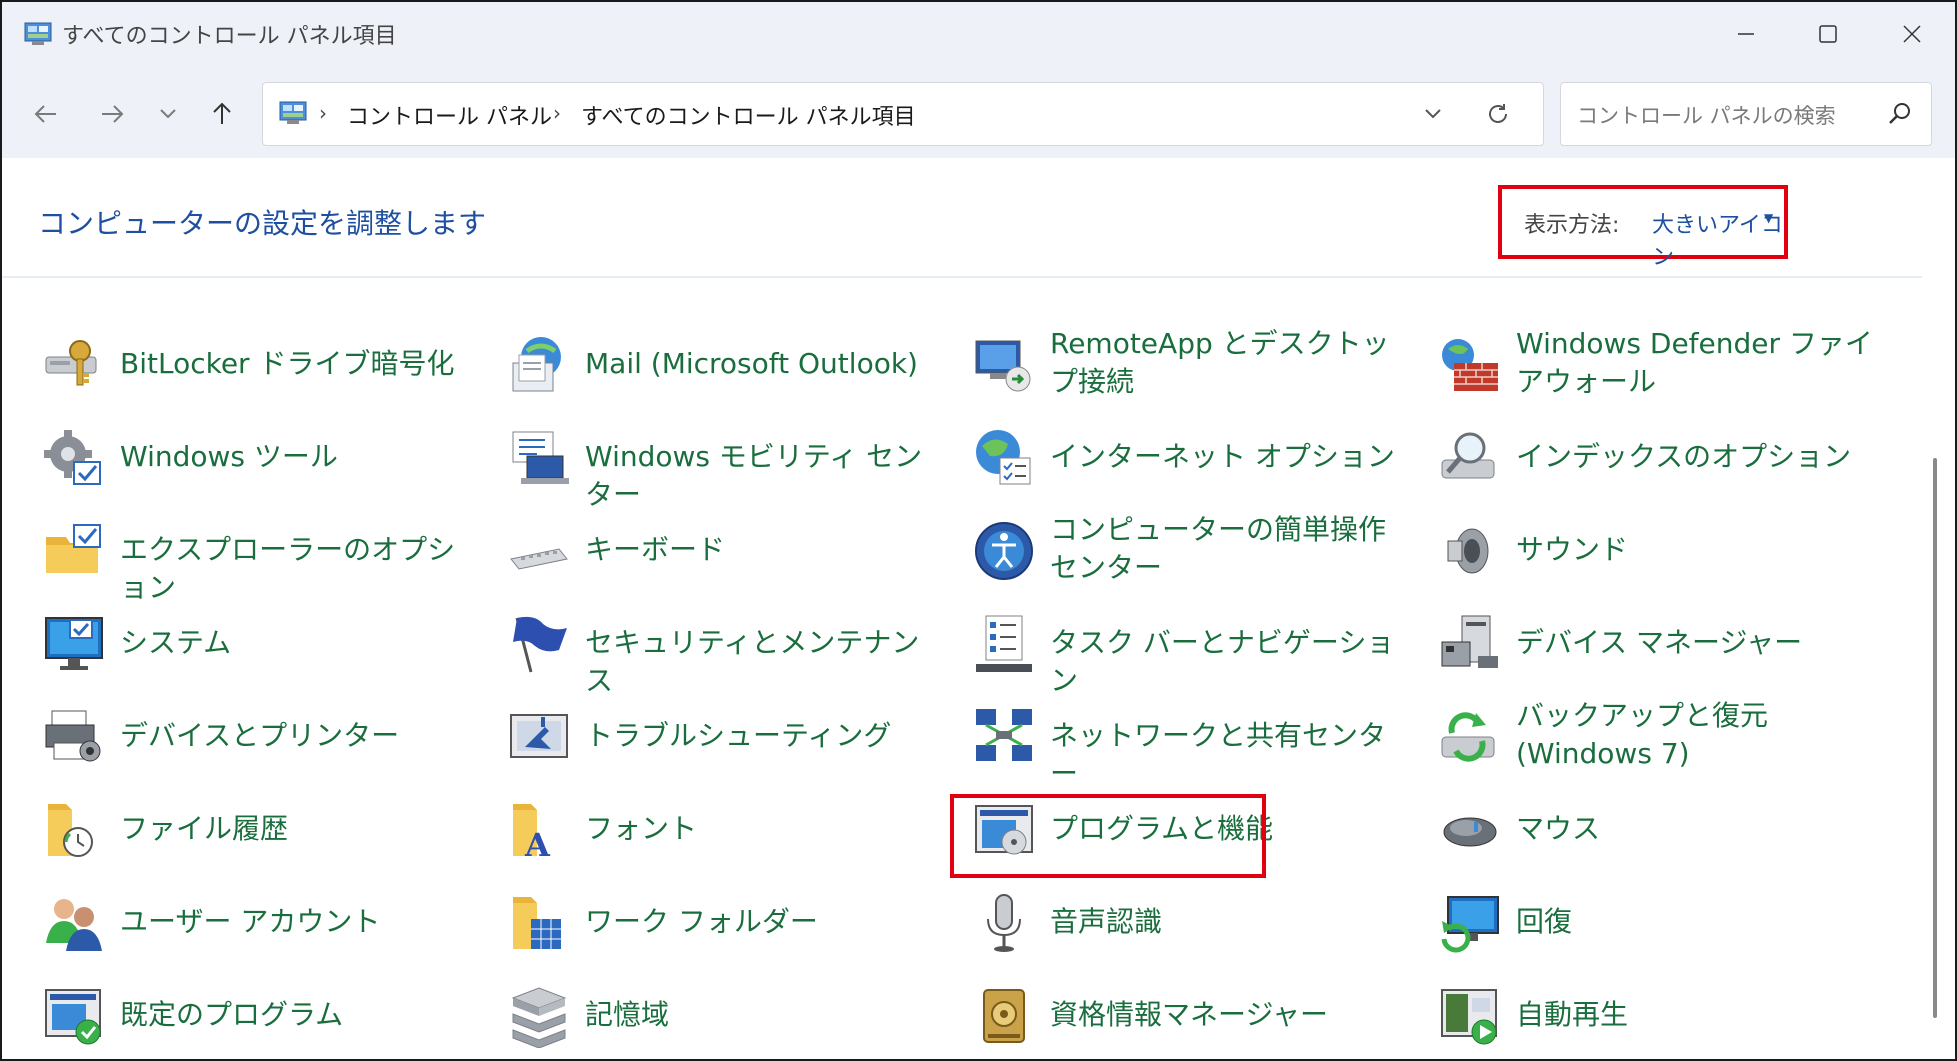 Image resolution: width=1957 pixels, height=1061 pixels. I want to click on back-button, so click(46, 114).